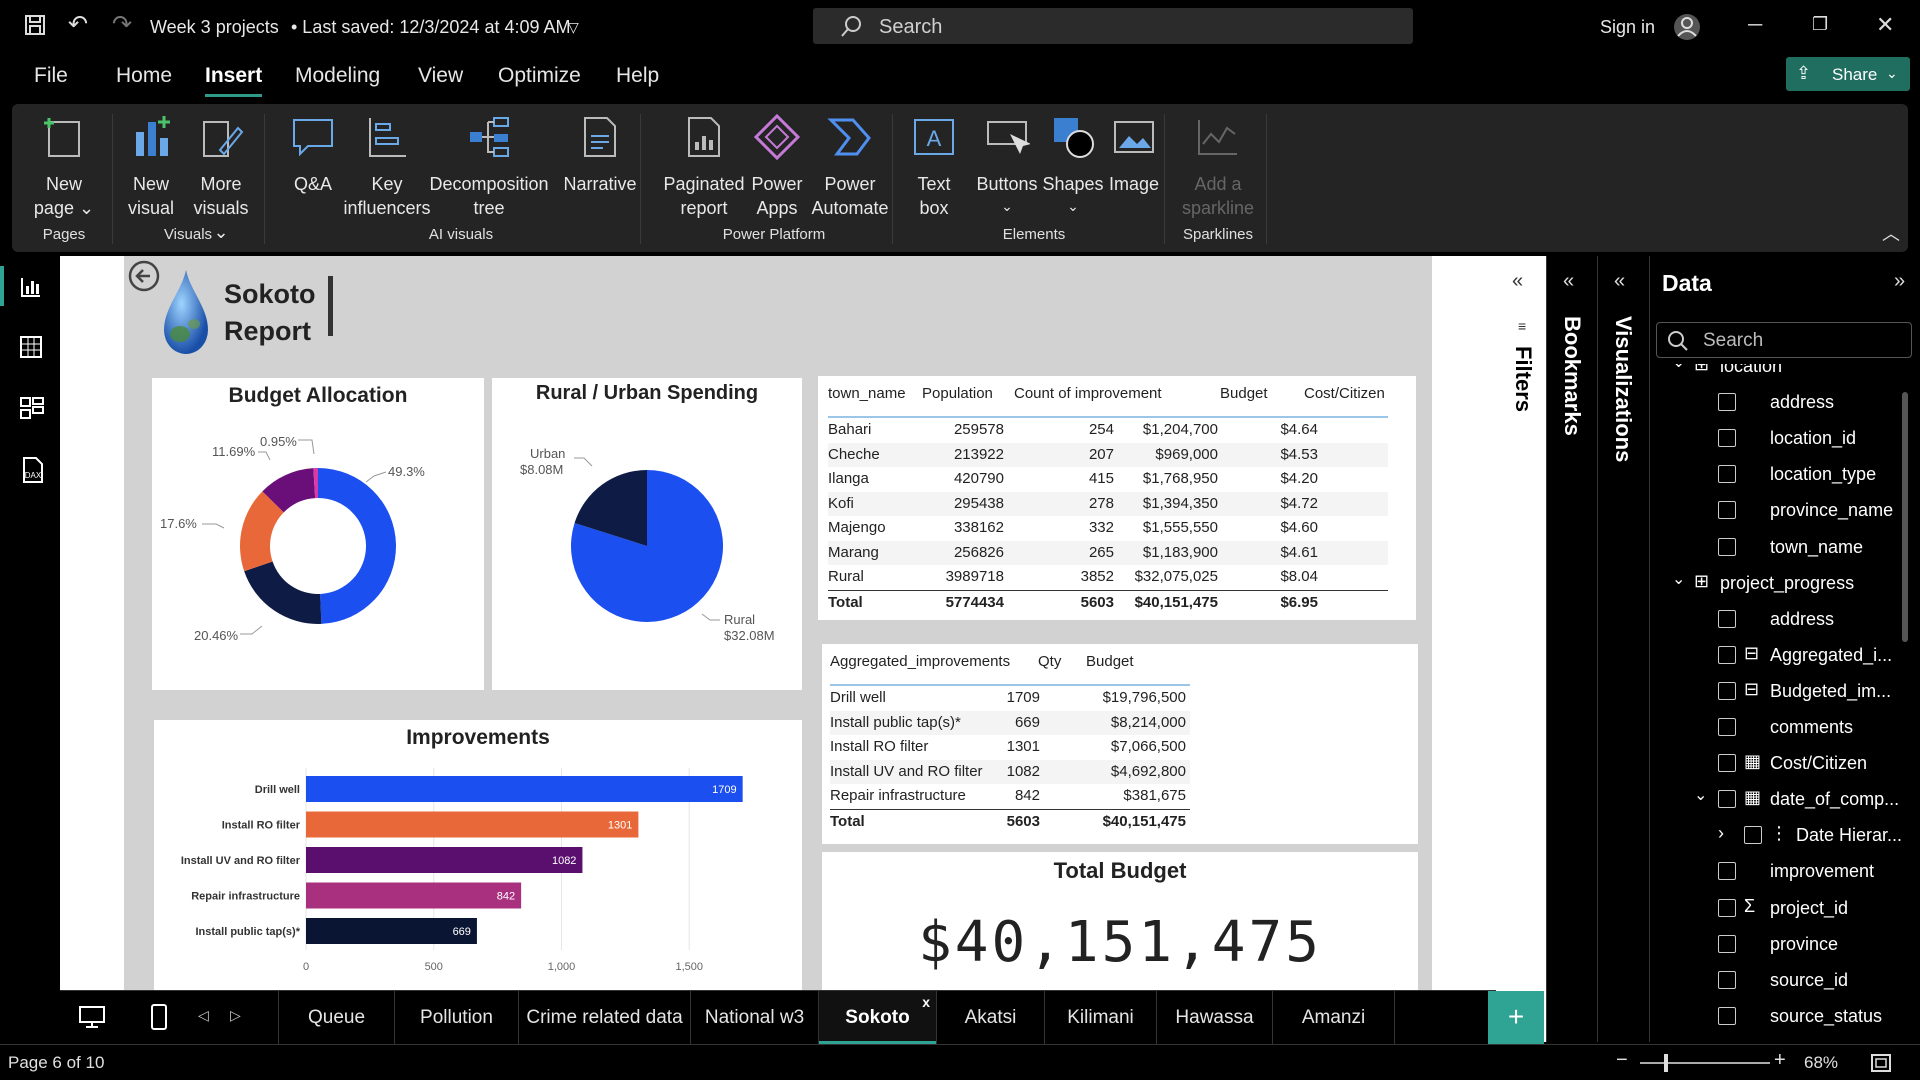 This screenshot has width=1920, height=1080. What do you see at coordinates (1113, 26) in the screenshot?
I see `search-box: Search` at bounding box center [1113, 26].